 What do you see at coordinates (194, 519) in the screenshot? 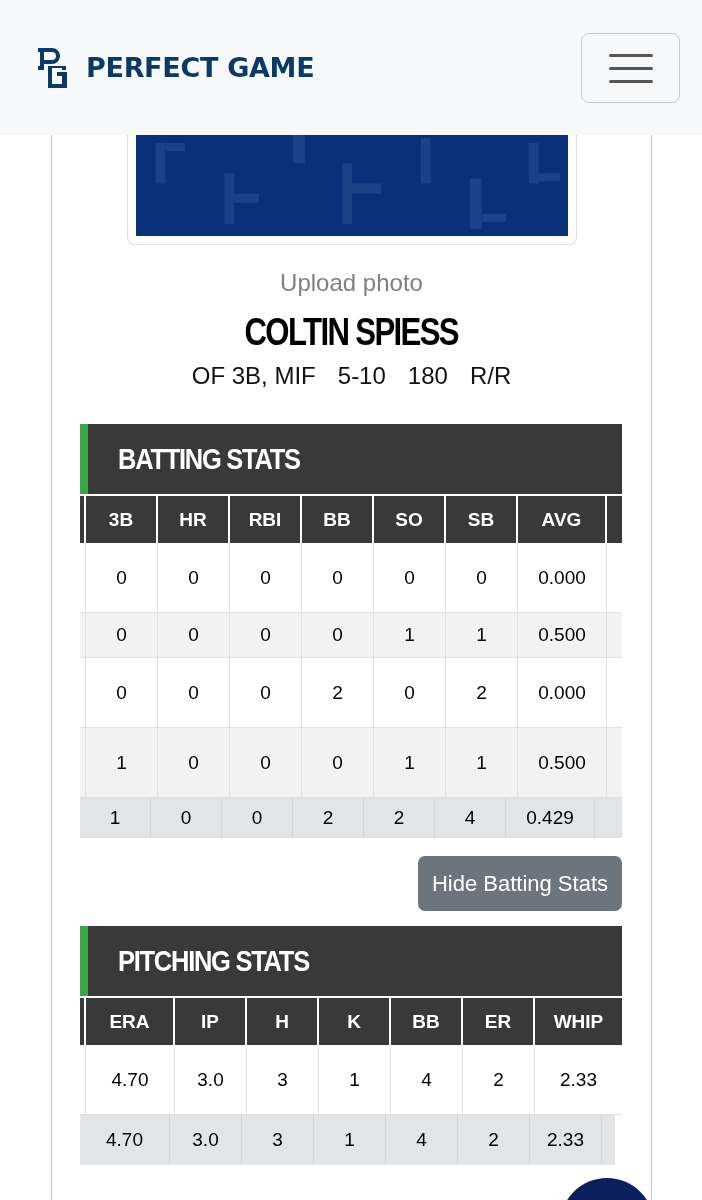
I see `column-header: HR` at bounding box center [194, 519].